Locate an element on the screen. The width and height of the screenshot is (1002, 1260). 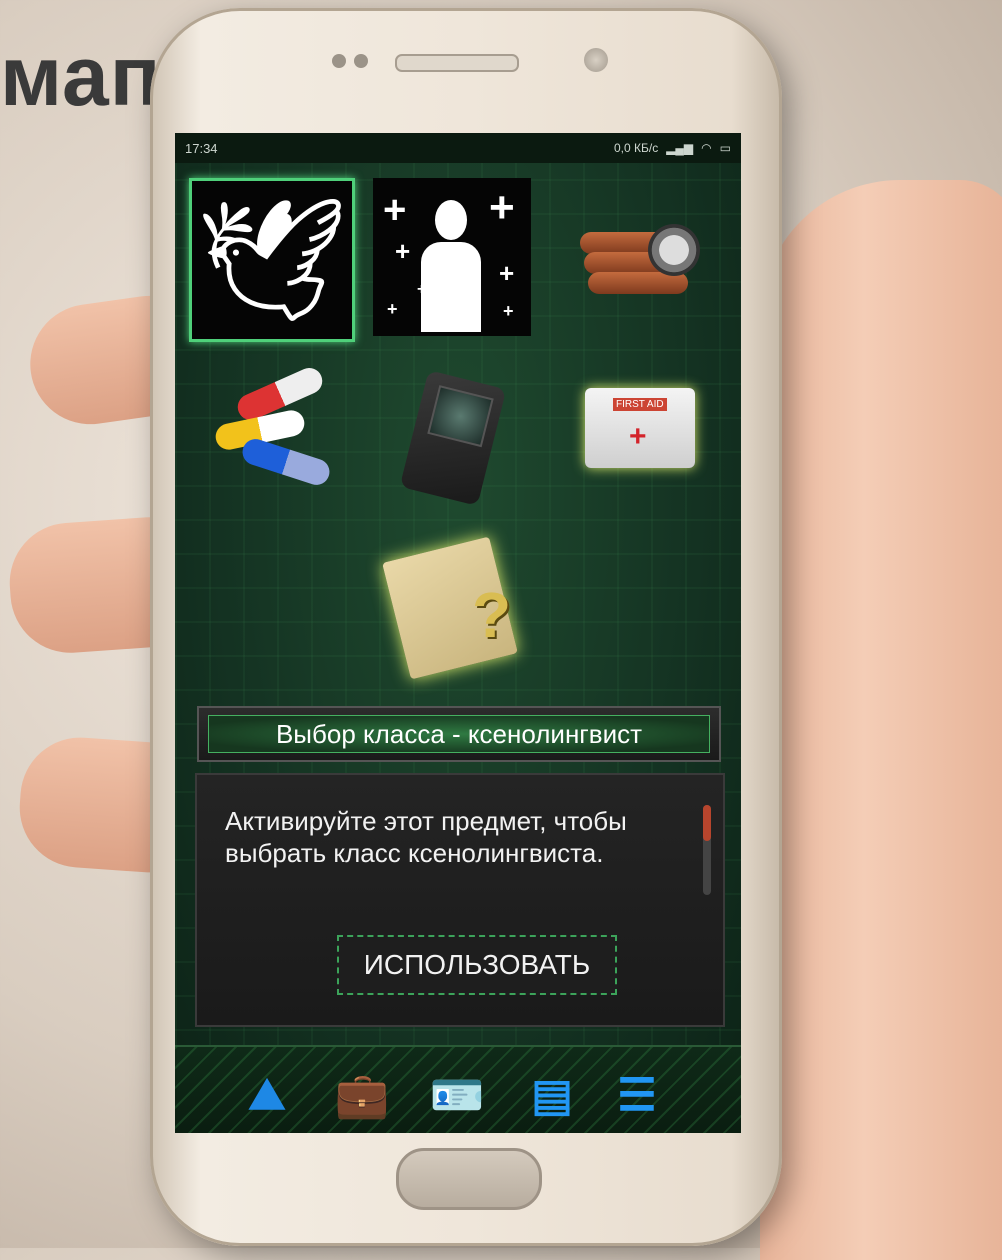
pills-icon is located at coordinates (274, 426).